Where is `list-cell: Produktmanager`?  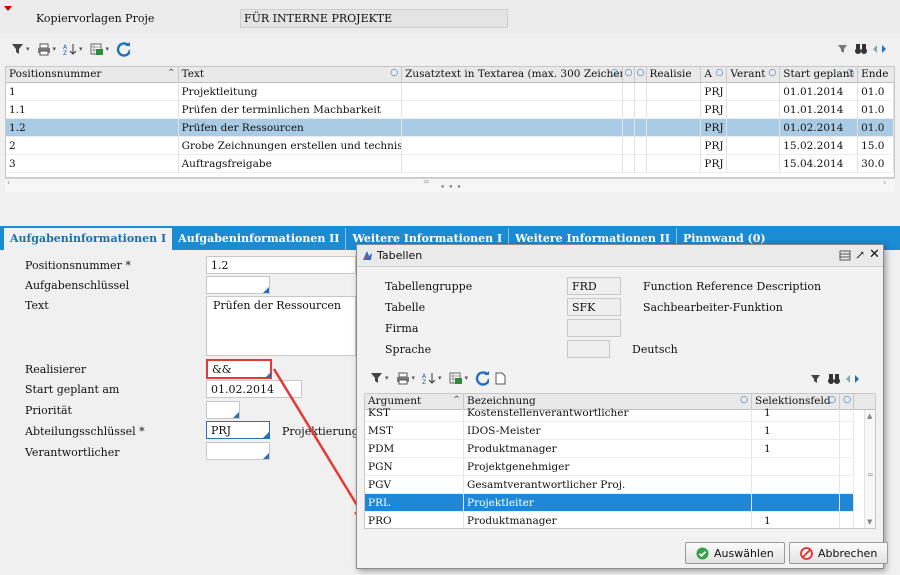 list-cell: Produktmanager is located at coordinates (608, 520).